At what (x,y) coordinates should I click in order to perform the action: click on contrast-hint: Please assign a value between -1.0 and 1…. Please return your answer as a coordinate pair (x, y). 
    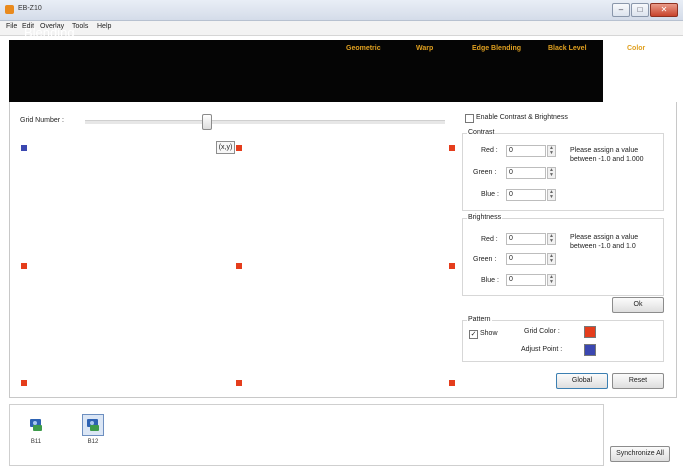
    Looking at the image, I should click on (607, 155).